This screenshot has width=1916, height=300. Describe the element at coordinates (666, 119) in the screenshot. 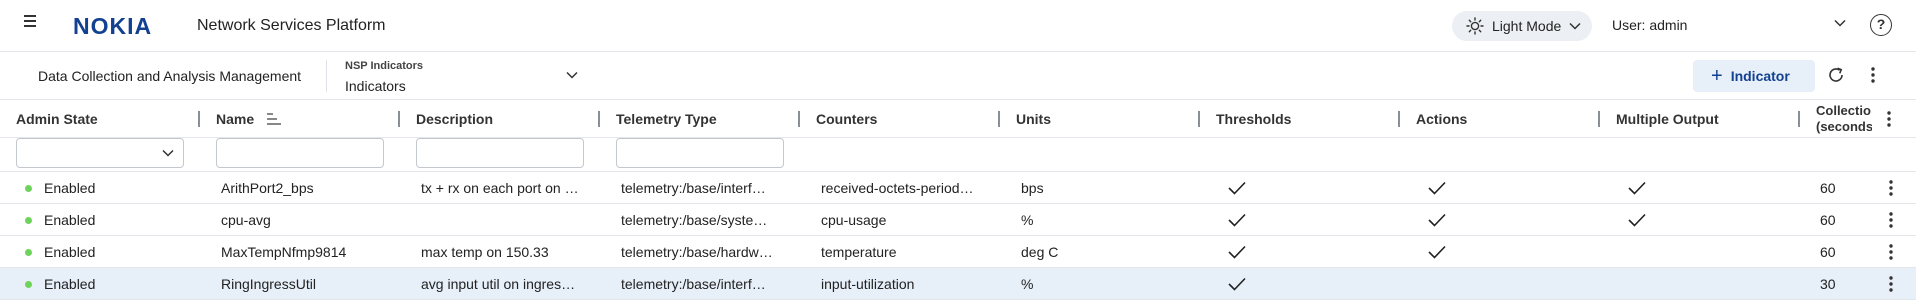

I see `column-header-telemetry-type: Telemetry Type` at that location.